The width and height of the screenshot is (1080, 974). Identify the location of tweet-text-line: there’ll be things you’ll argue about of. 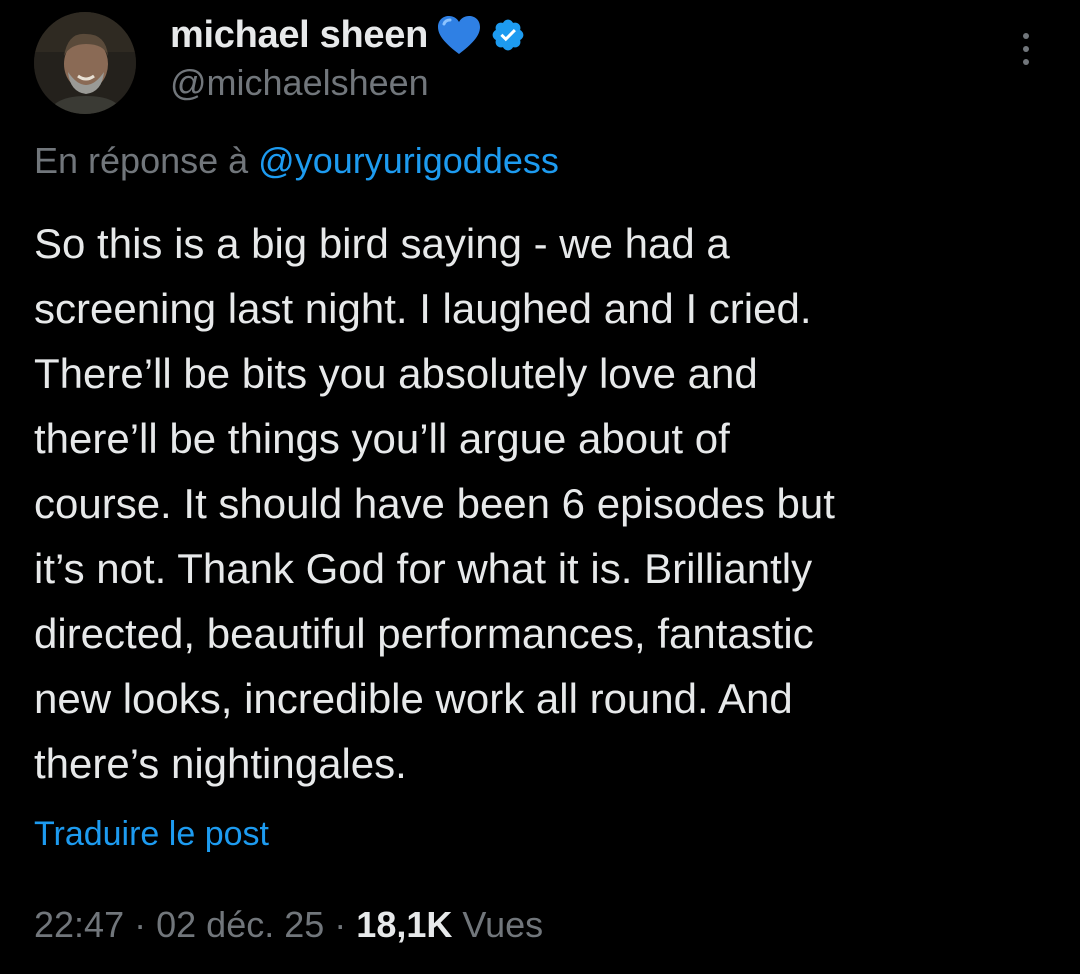
(382, 438).